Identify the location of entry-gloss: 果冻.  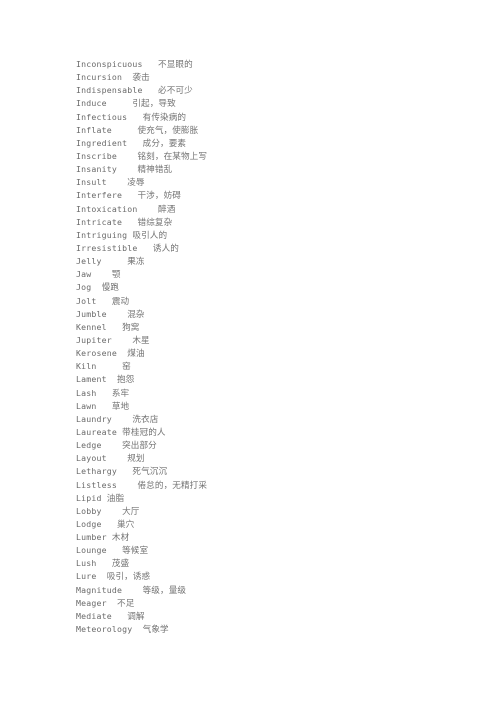
(136, 262).